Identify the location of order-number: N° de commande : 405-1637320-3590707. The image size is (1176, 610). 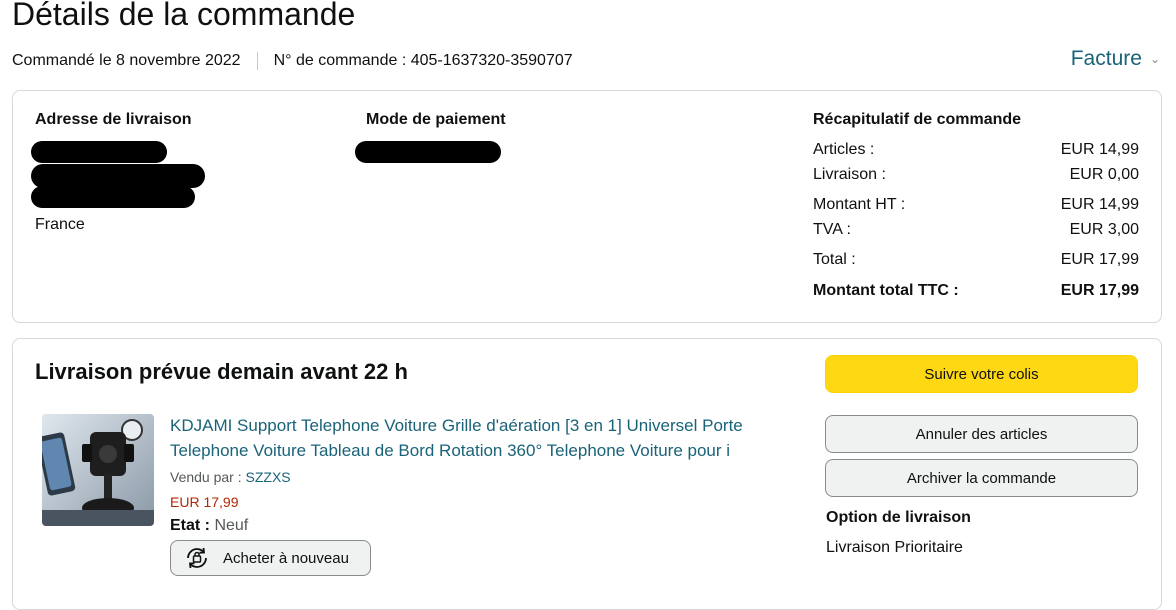
(423, 60).